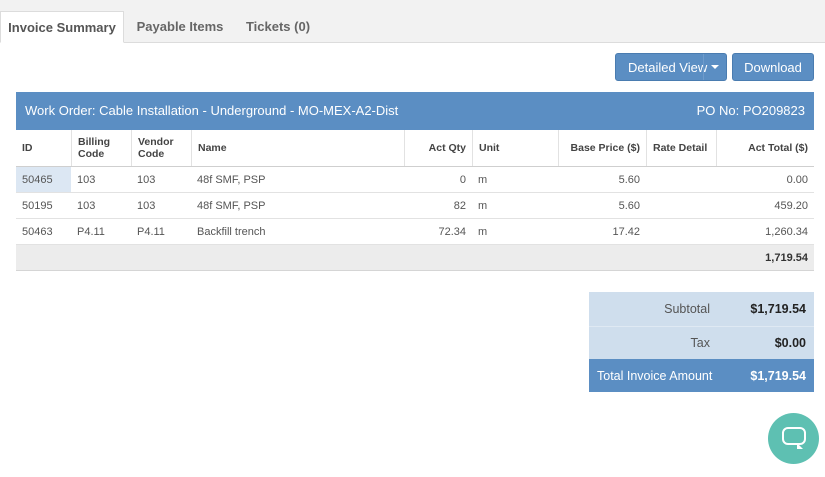 This screenshot has width=825, height=477. I want to click on cell-act-total: 0.00, so click(797, 179).